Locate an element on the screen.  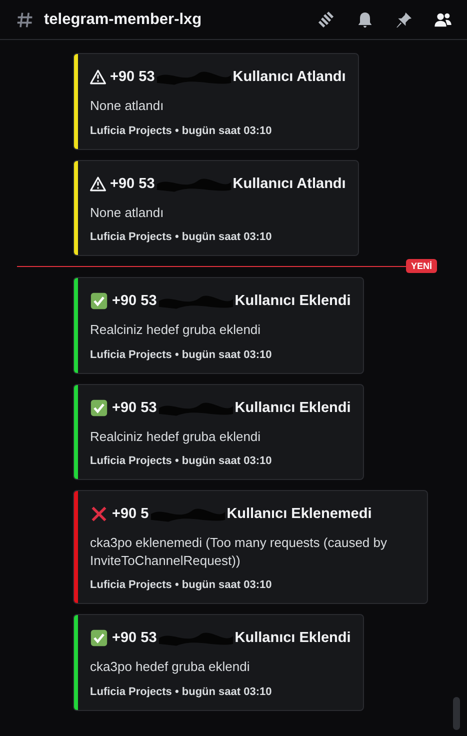
hashtag-icon is located at coordinates (25, 19).